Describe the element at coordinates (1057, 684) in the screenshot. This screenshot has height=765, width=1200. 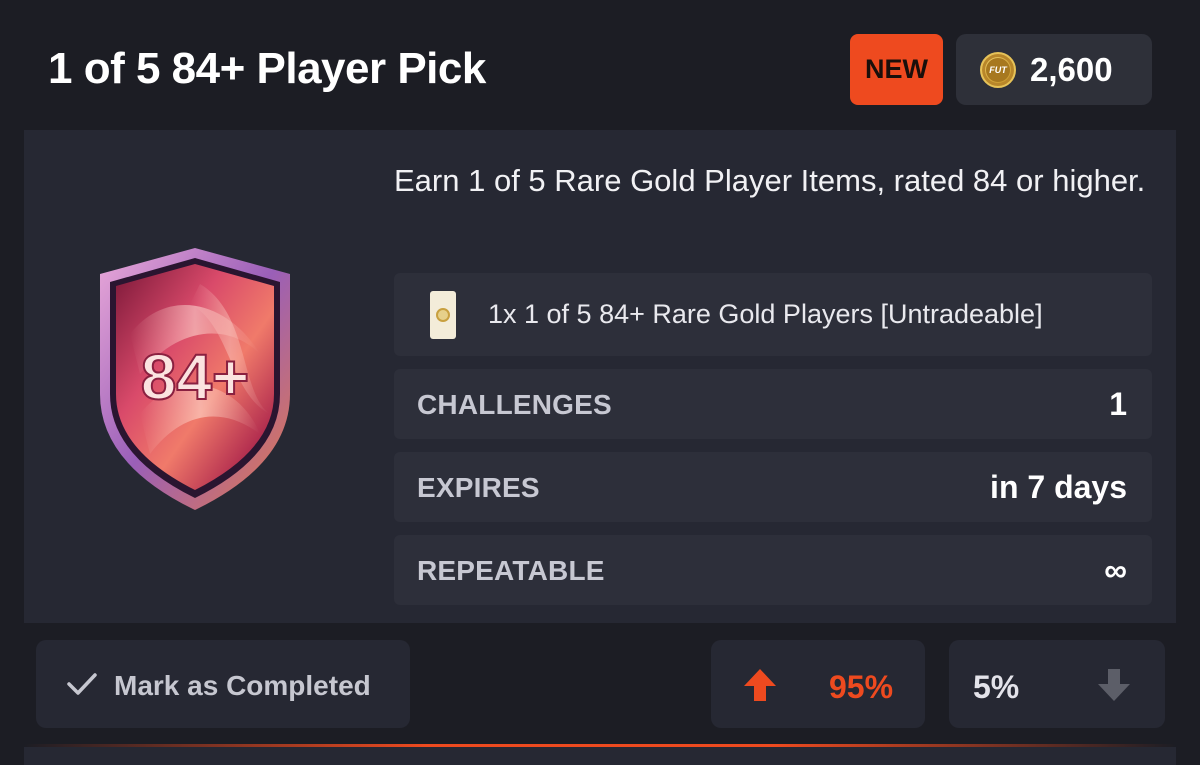
I see `downvote-button: 5%` at that location.